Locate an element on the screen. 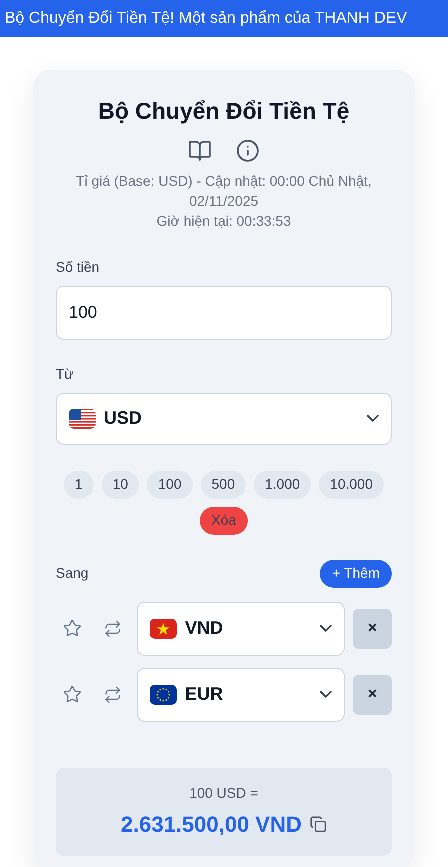 Image resolution: width=448 pixels, height=867 pixels. rate-info: Tỉ giá (Base: USD) - Cập nhật: 00:00 Chủ Nhật, 02/11/2025 is located at coordinates (224, 191).